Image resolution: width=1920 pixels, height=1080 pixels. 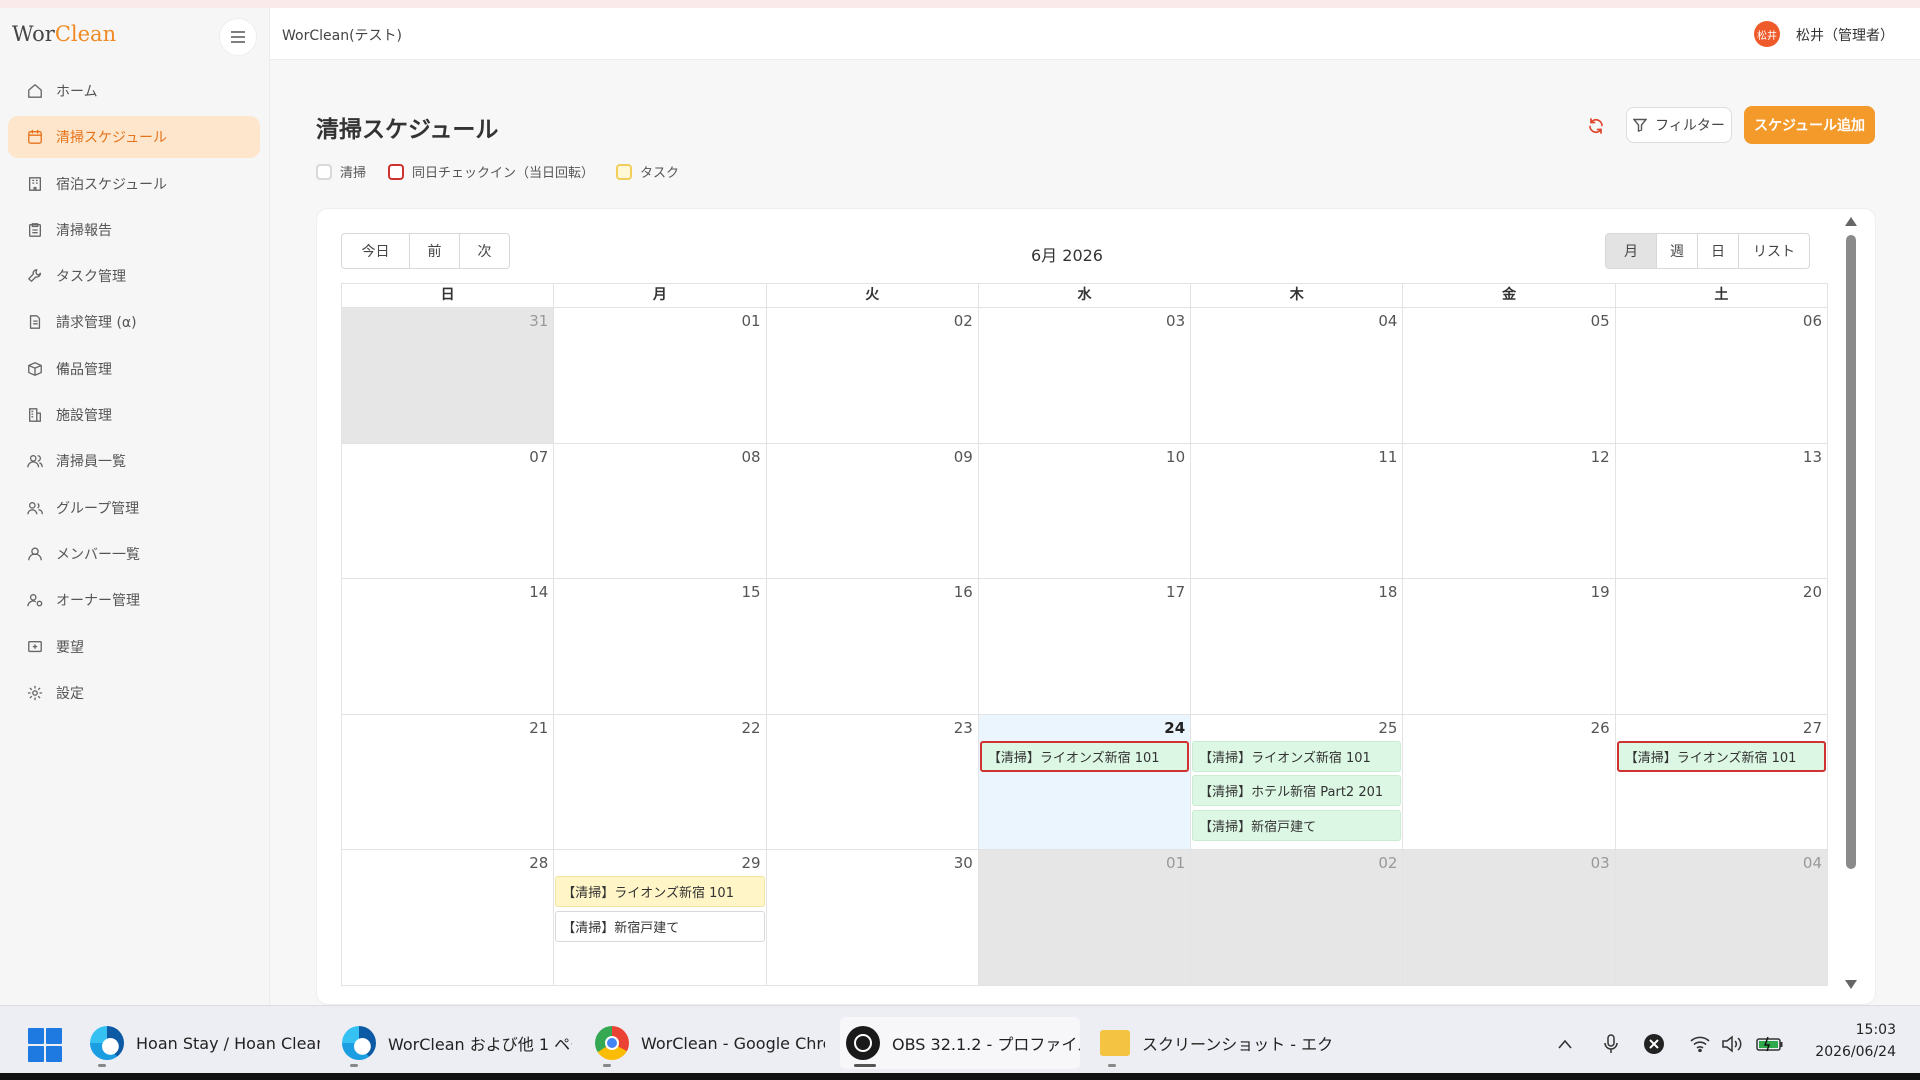 What do you see at coordinates (134, 184) in the screenshot?
I see `sidebar-item-2: 宿泊スケジュール` at bounding box center [134, 184].